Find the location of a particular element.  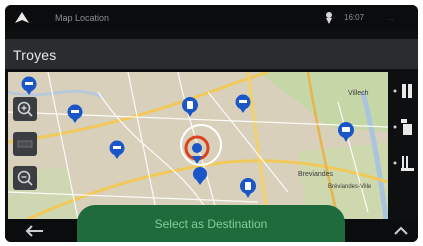

zoom-out-icon is located at coordinates (25, 178).